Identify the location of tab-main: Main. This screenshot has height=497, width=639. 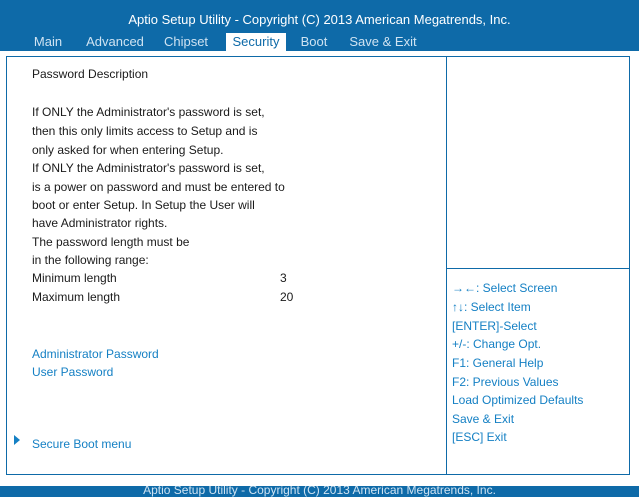
(48, 42).